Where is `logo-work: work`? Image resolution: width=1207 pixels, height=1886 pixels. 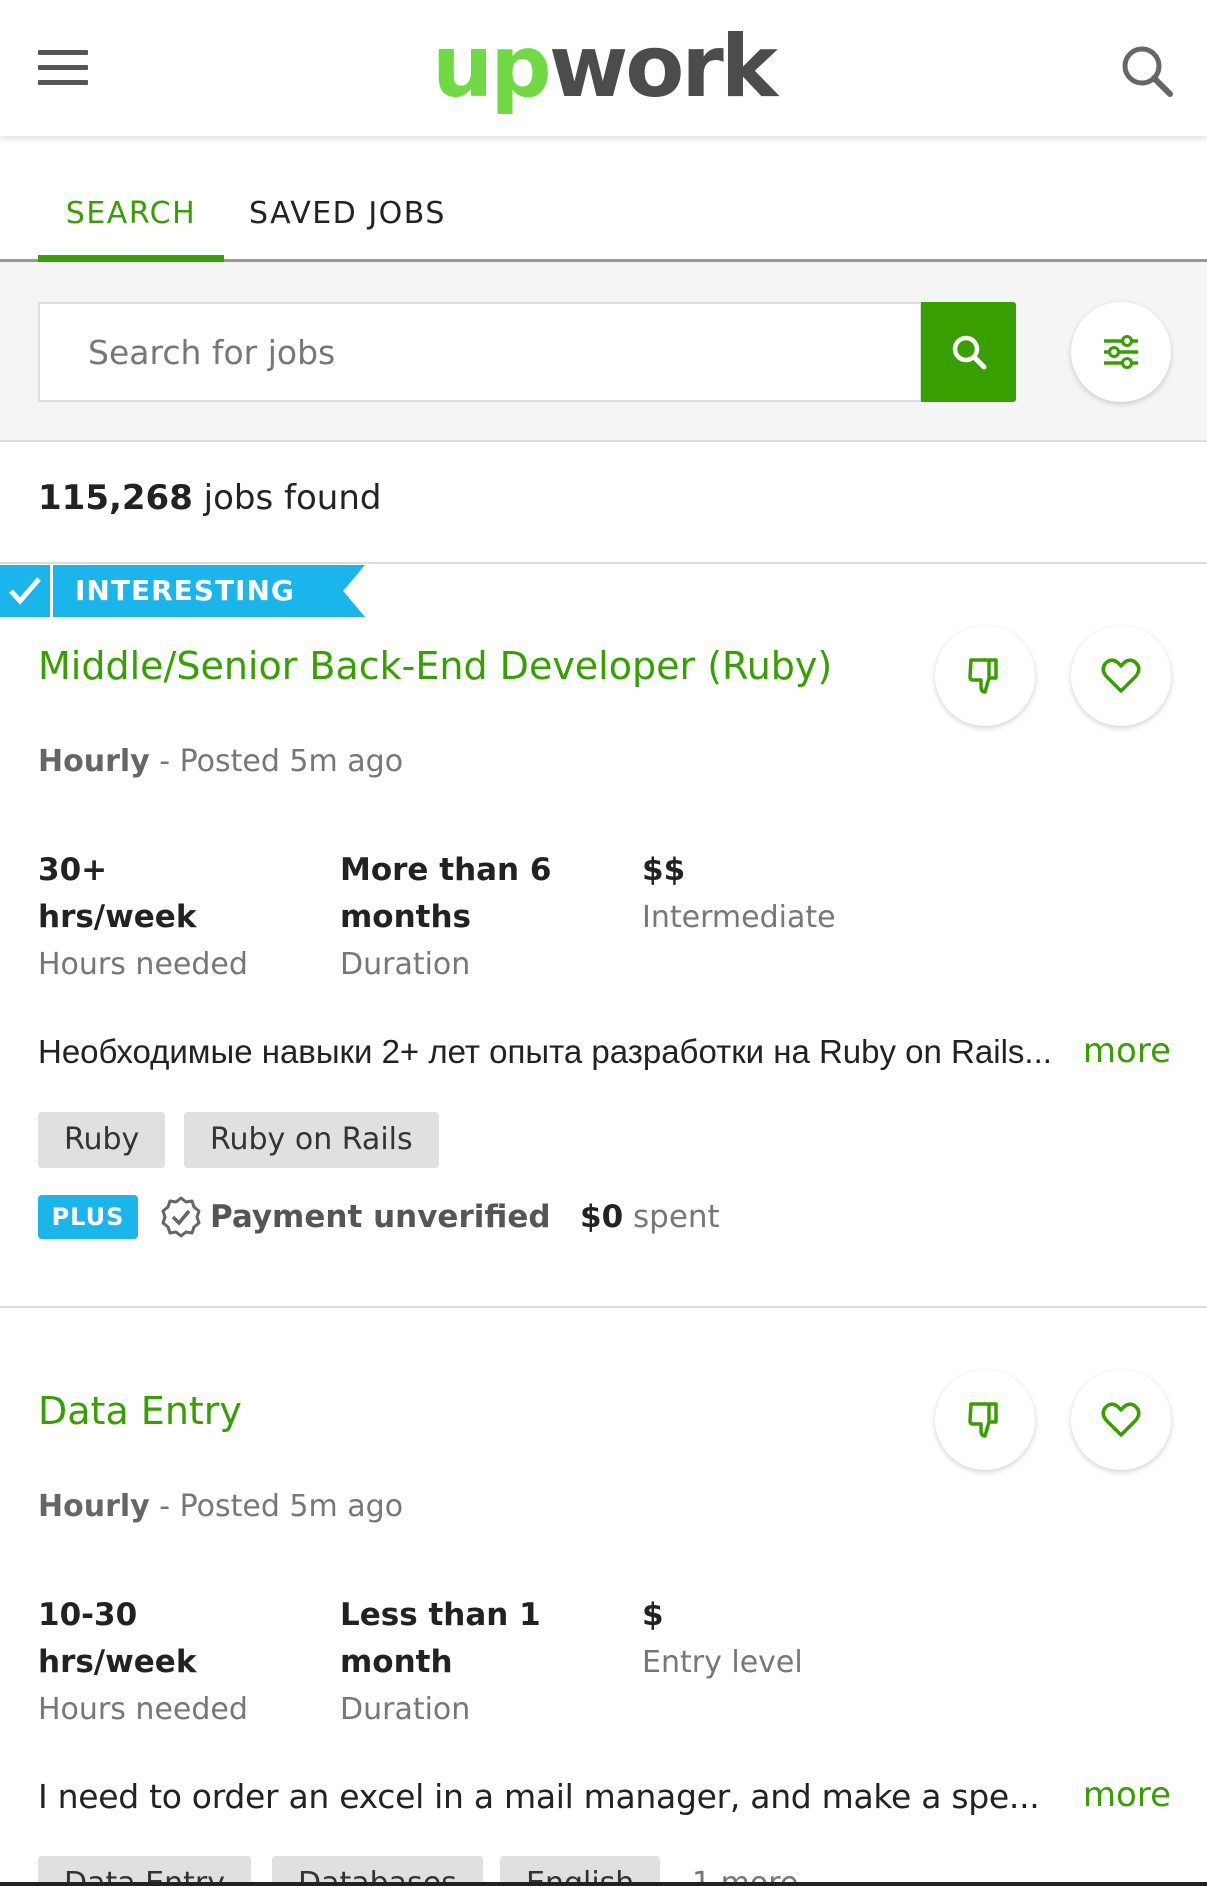 logo-work: work is located at coordinates (663, 67).